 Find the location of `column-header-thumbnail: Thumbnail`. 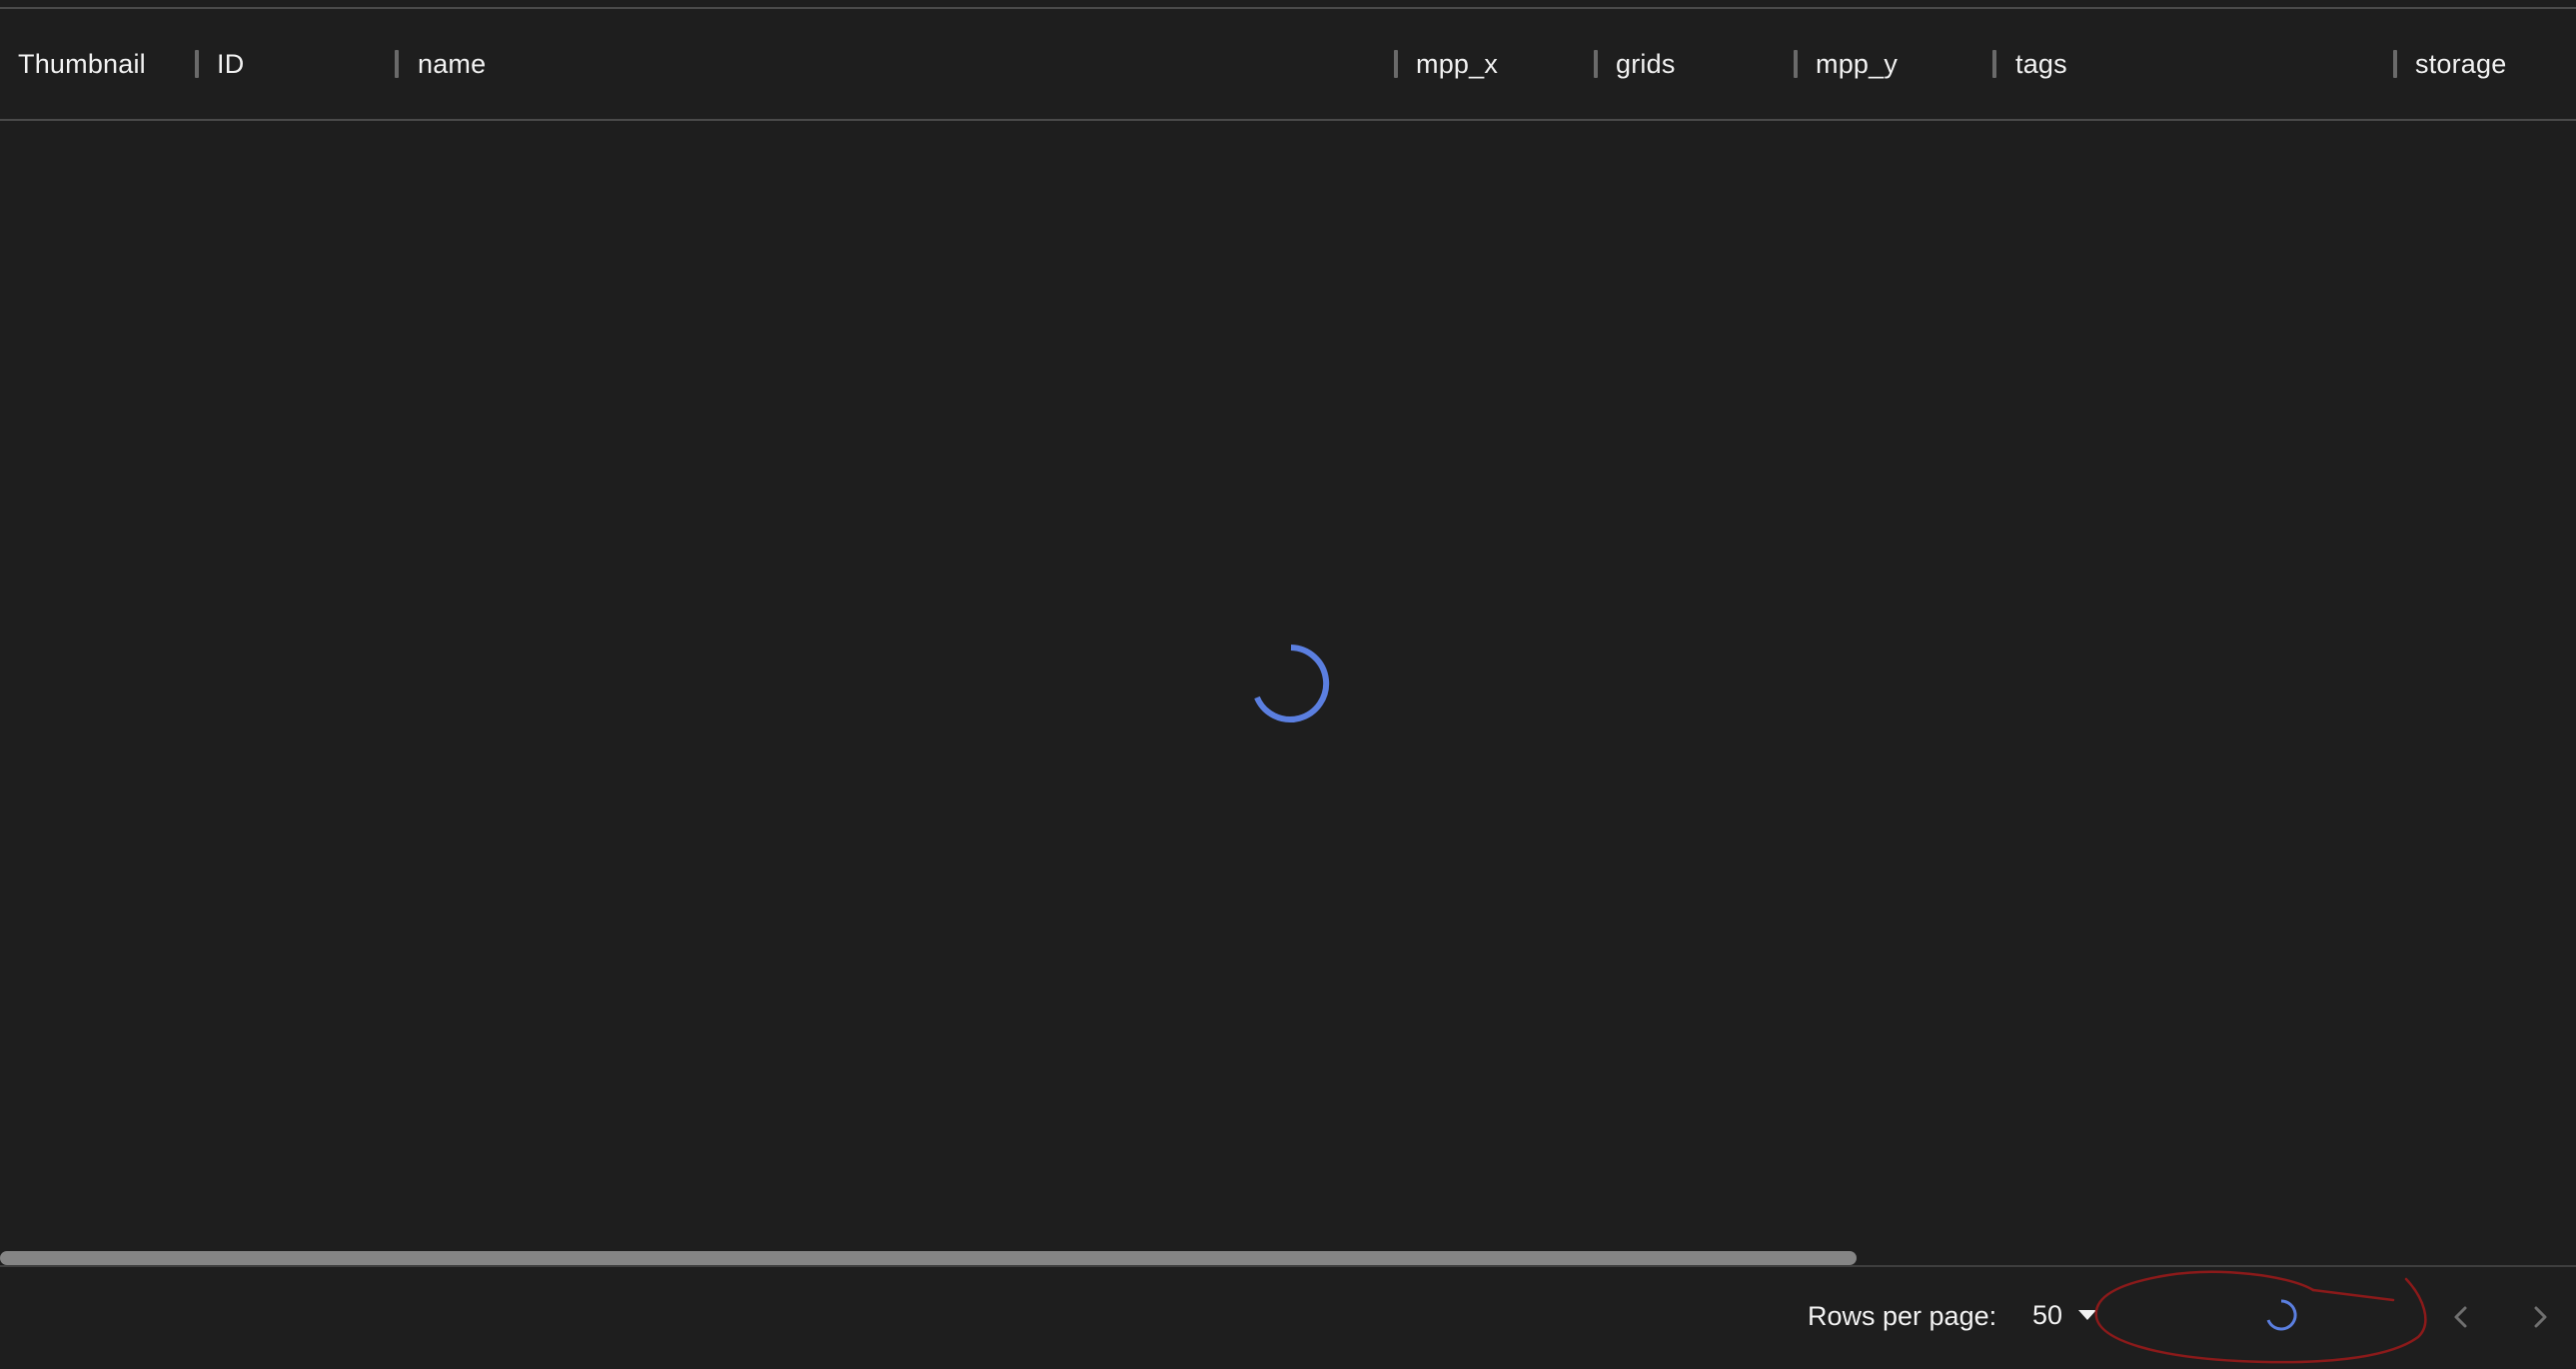

column-header-thumbnail: Thumbnail is located at coordinates (82, 64).